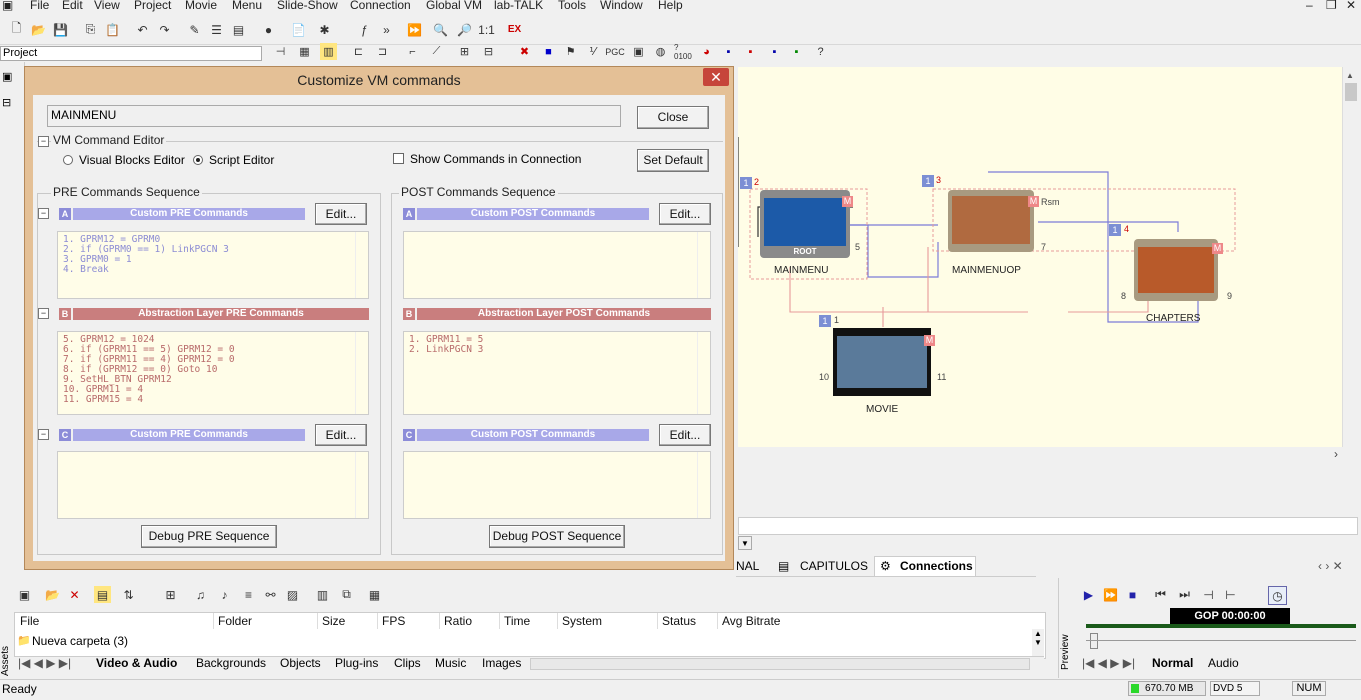  Describe the element at coordinates (440, 29) in the screenshot. I see `zoom-in-icon: 🔍` at that location.